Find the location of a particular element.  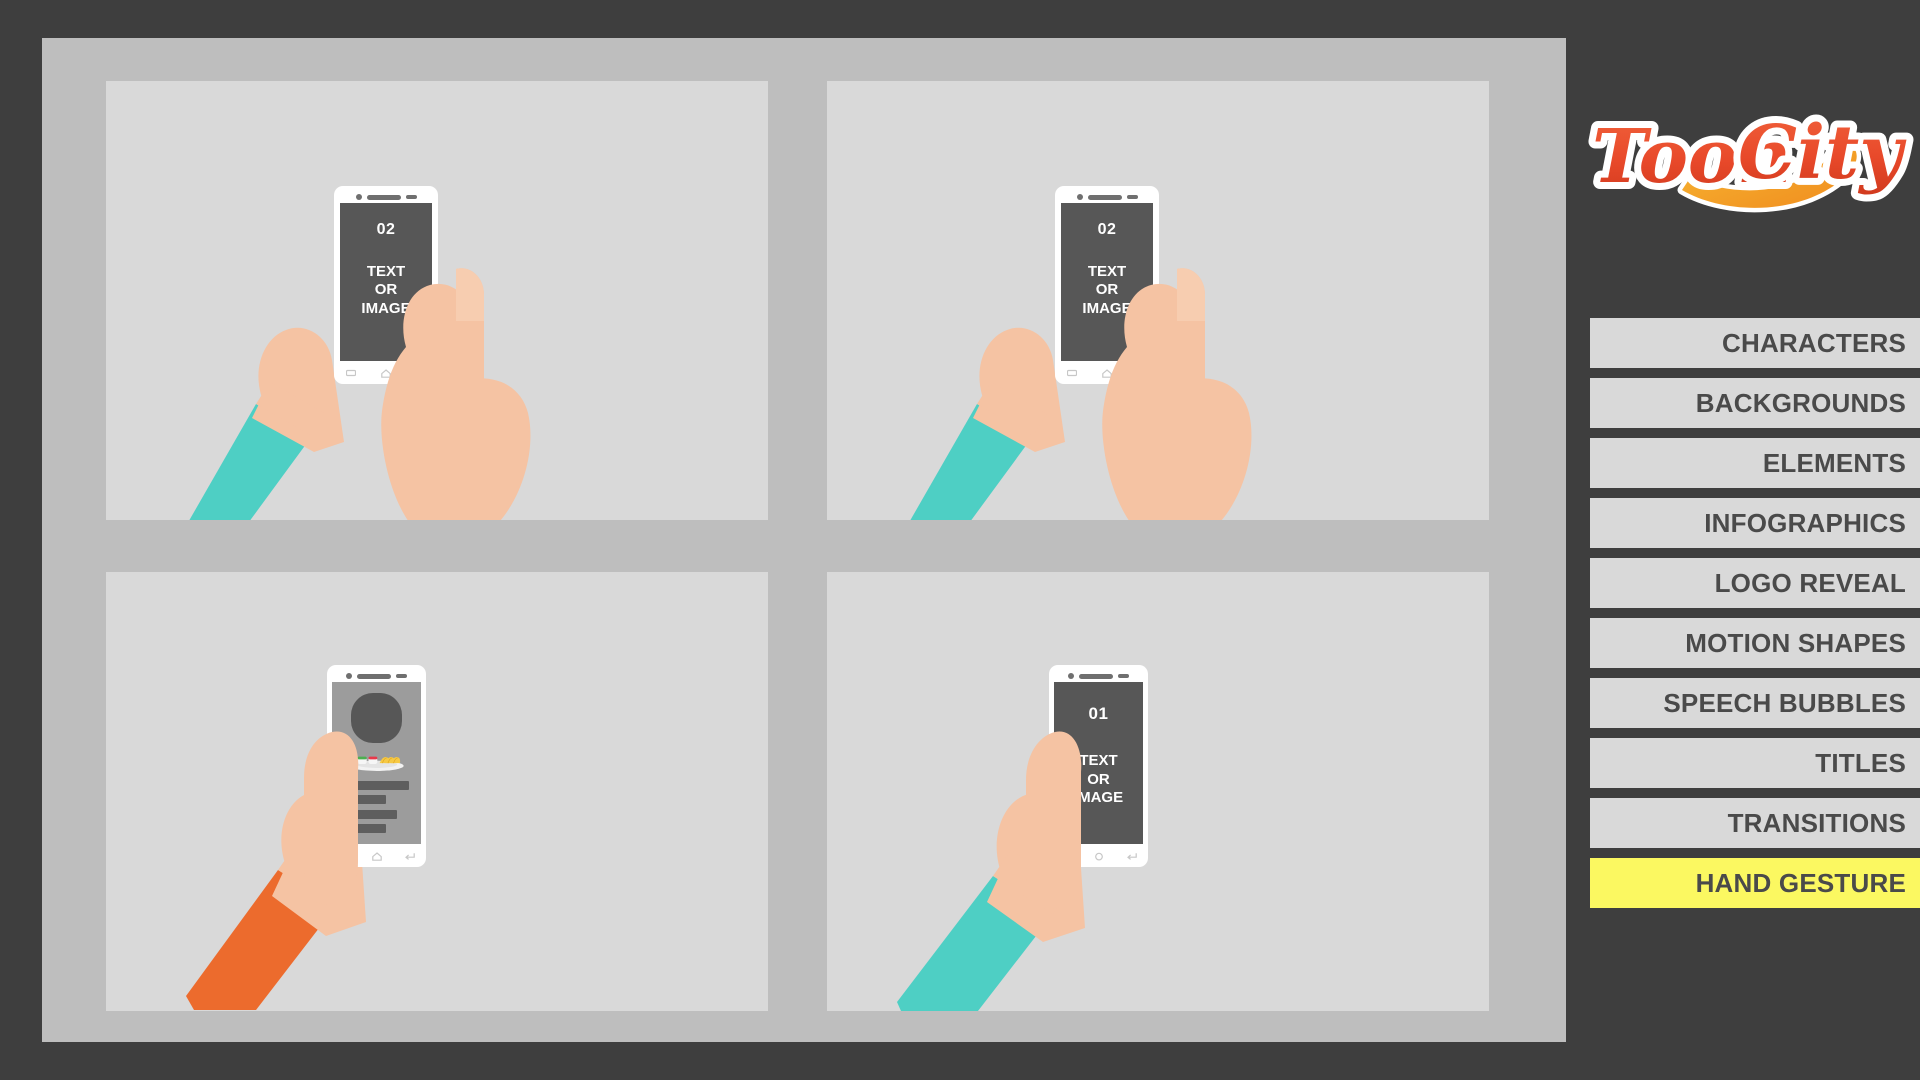

menu-item-speech-bubbles: SPEECH BUBBLES is located at coordinates (1755, 703).